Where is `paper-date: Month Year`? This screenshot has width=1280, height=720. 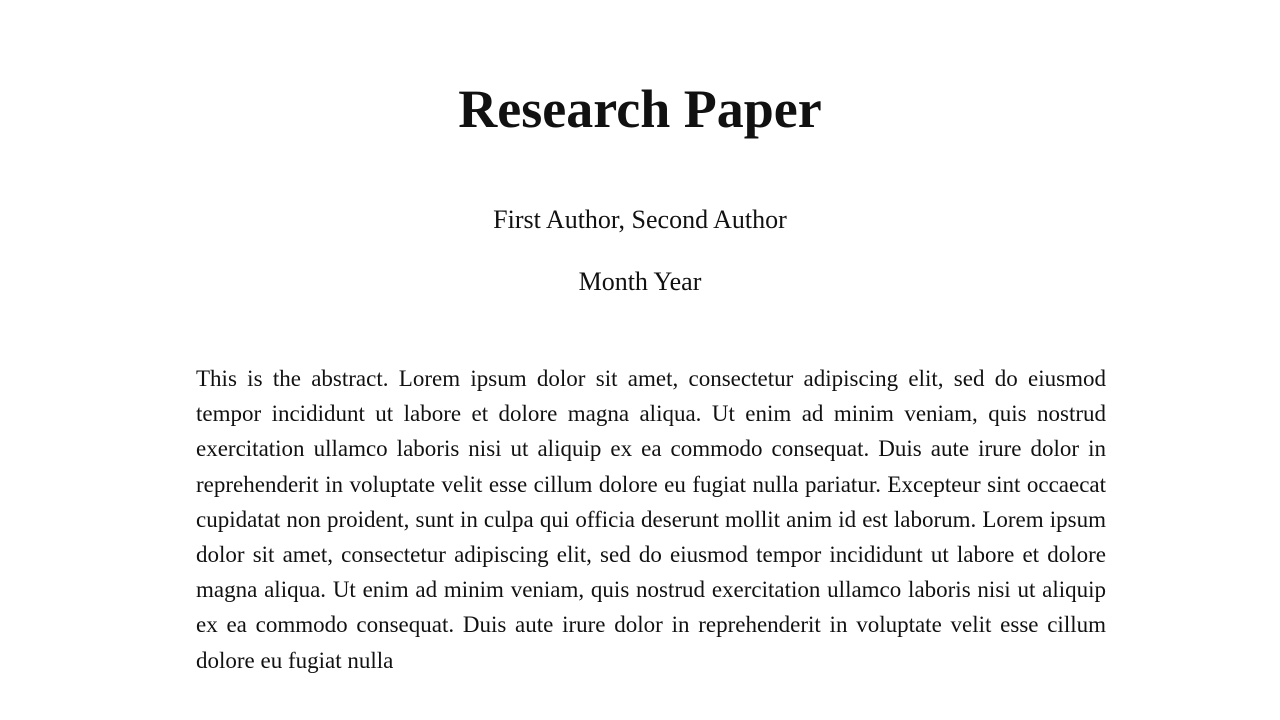
paper-date: Month Year is located at coordinates (640, 281).